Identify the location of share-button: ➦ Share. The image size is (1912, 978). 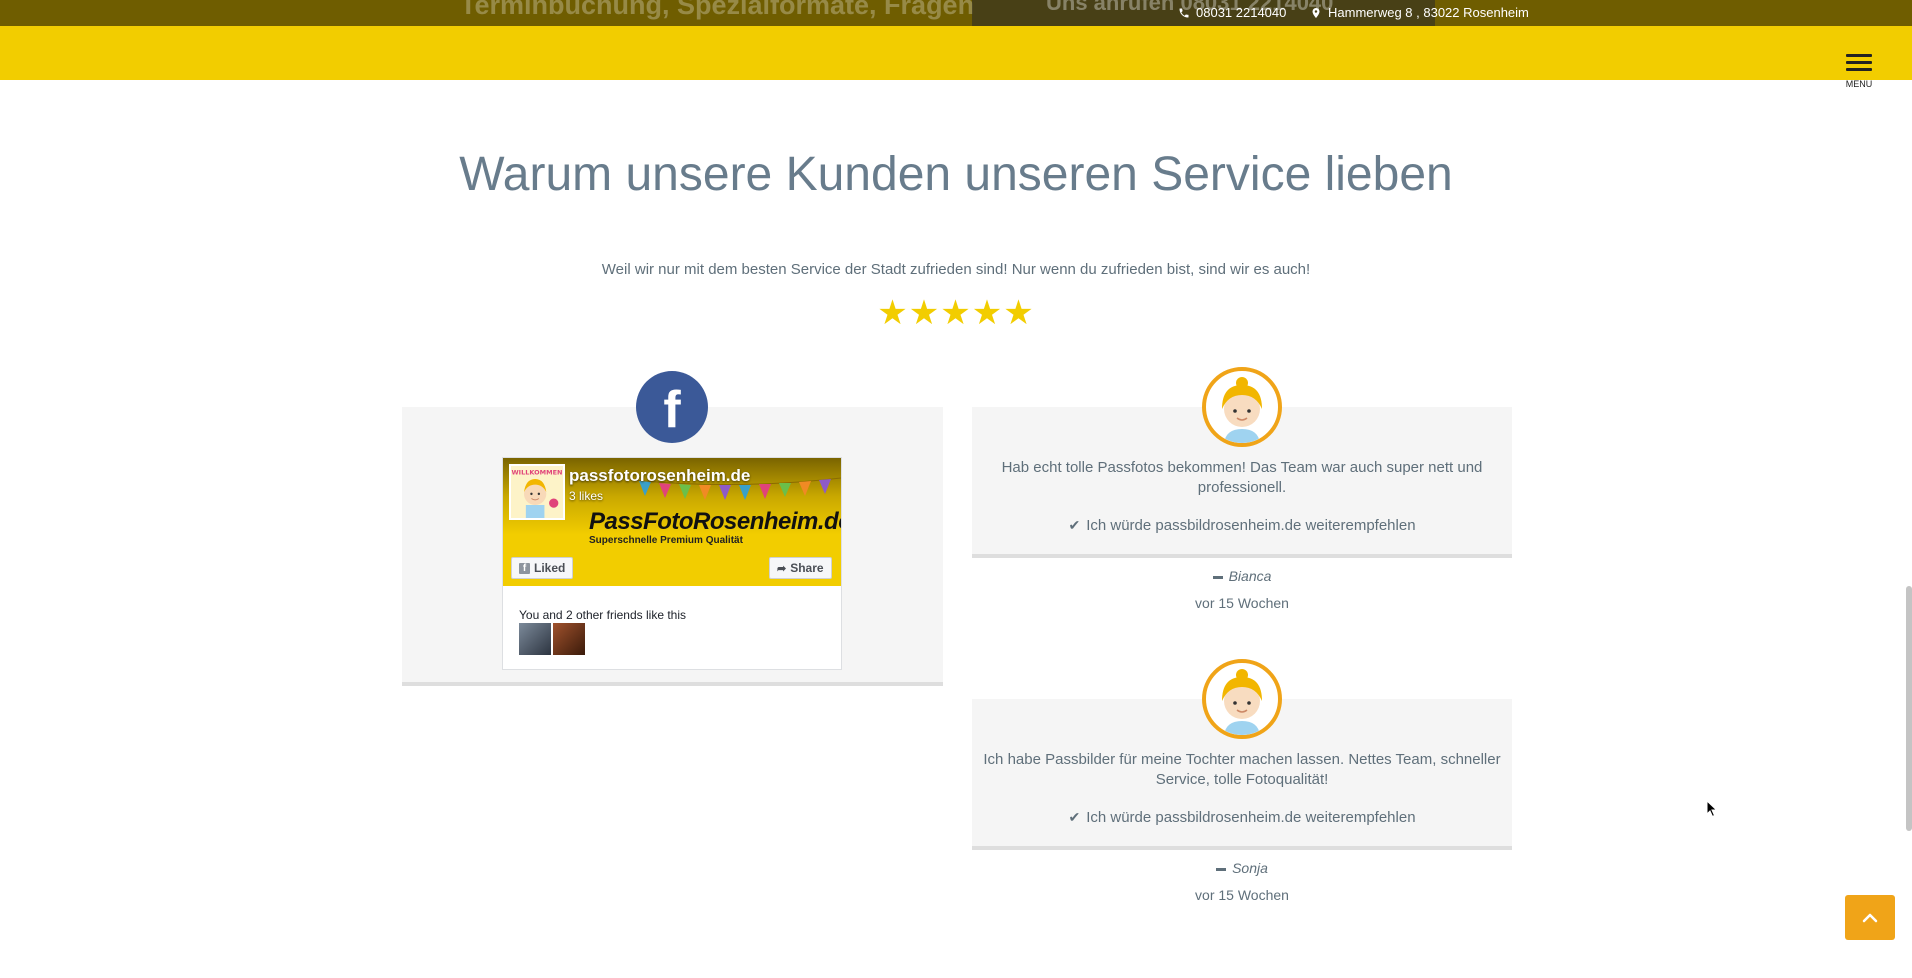
(800, 568).